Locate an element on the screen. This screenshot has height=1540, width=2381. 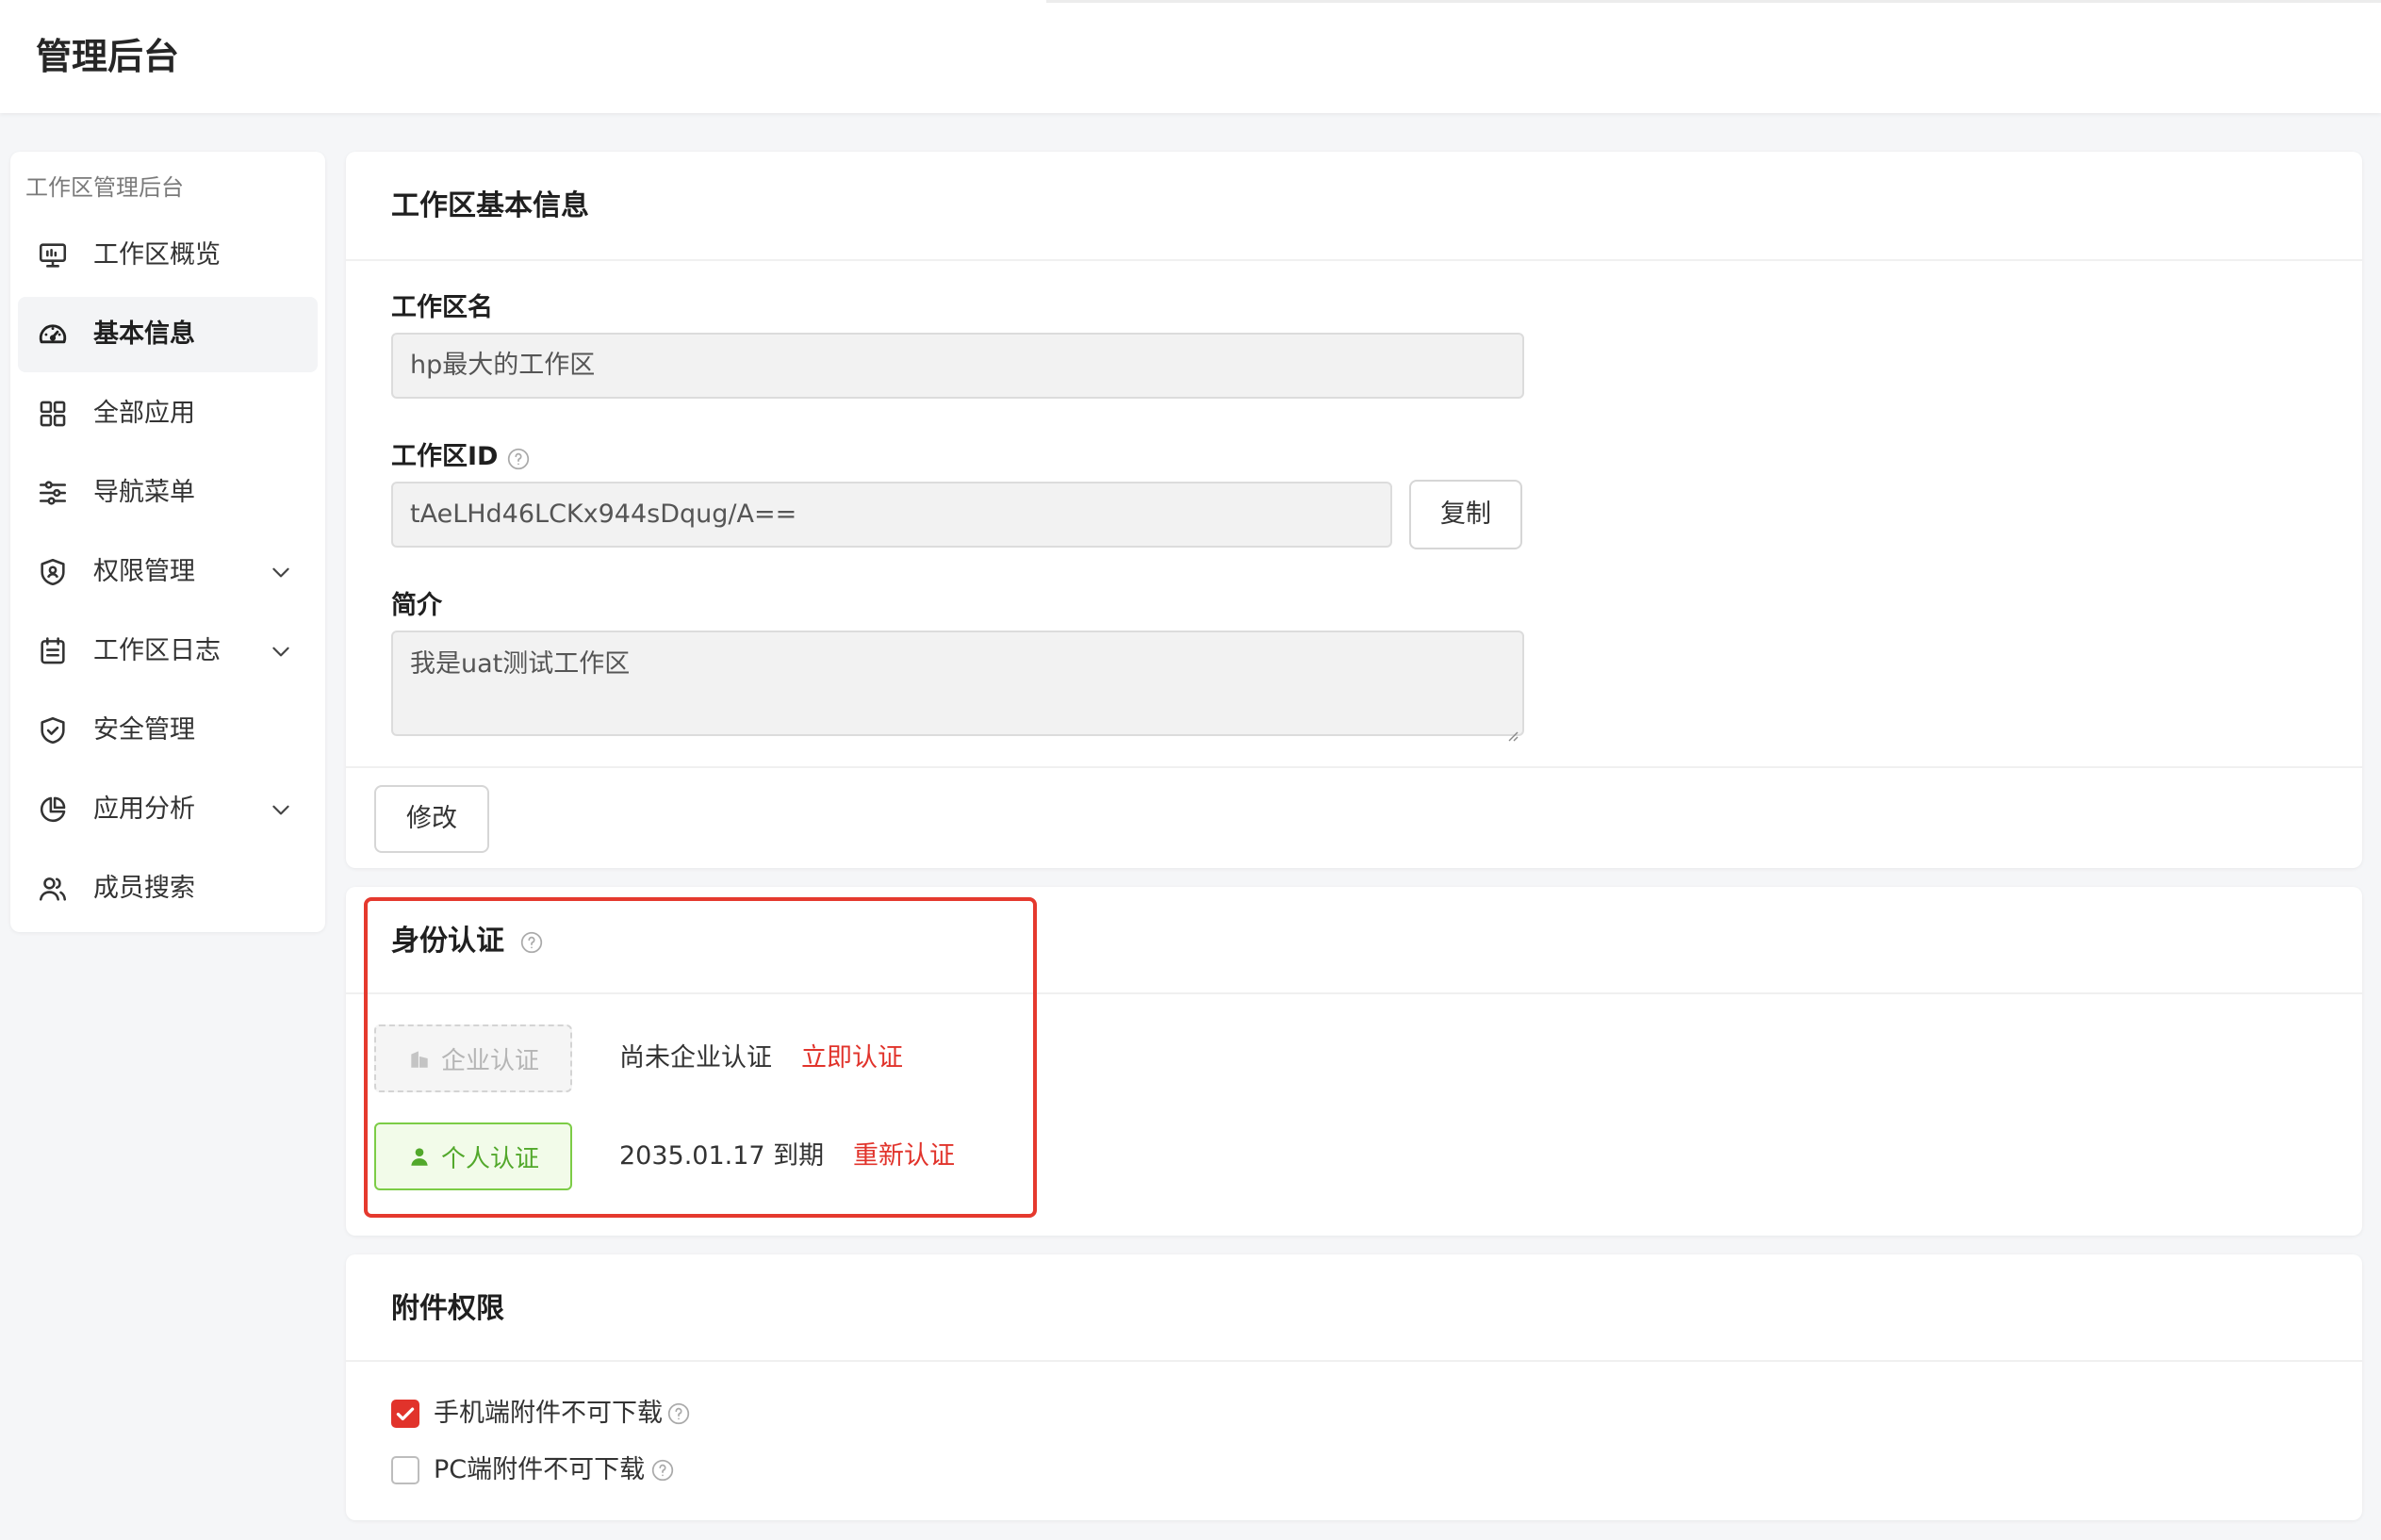
sidebar-item-nav-menu: 导航菜单 is located at coordinates (168, 493).